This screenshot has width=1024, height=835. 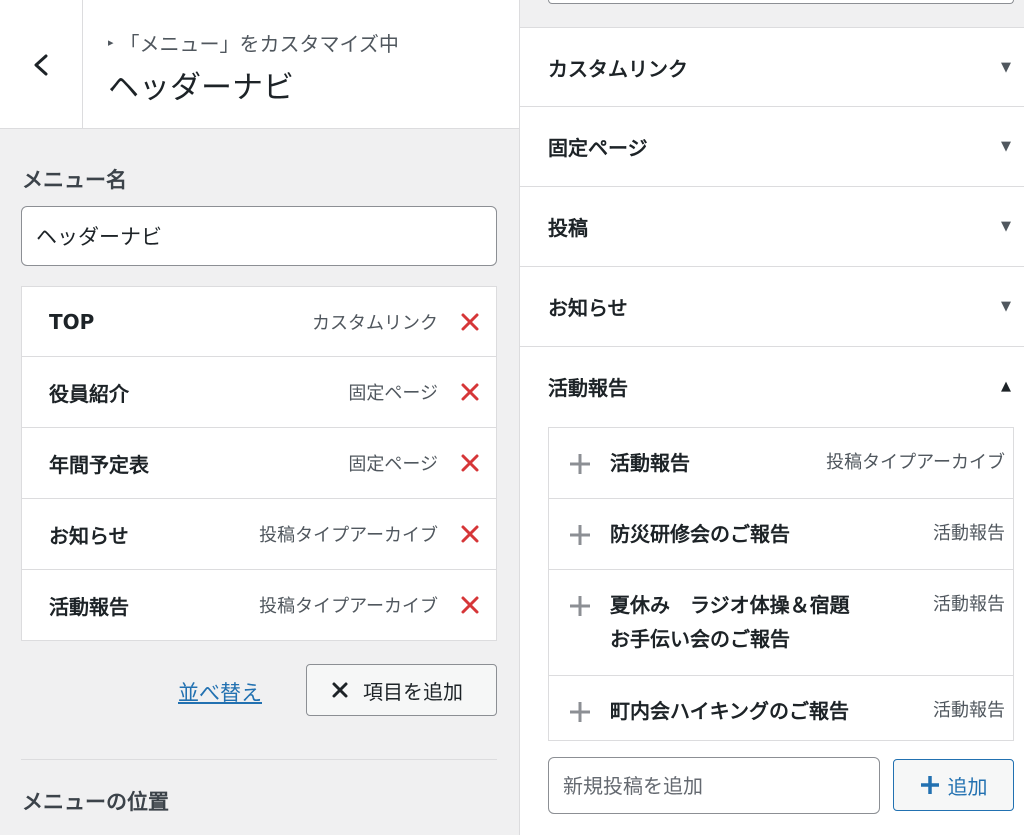 I want to click on menu-position-label: メニューの位置, so click(x=95, y=802).